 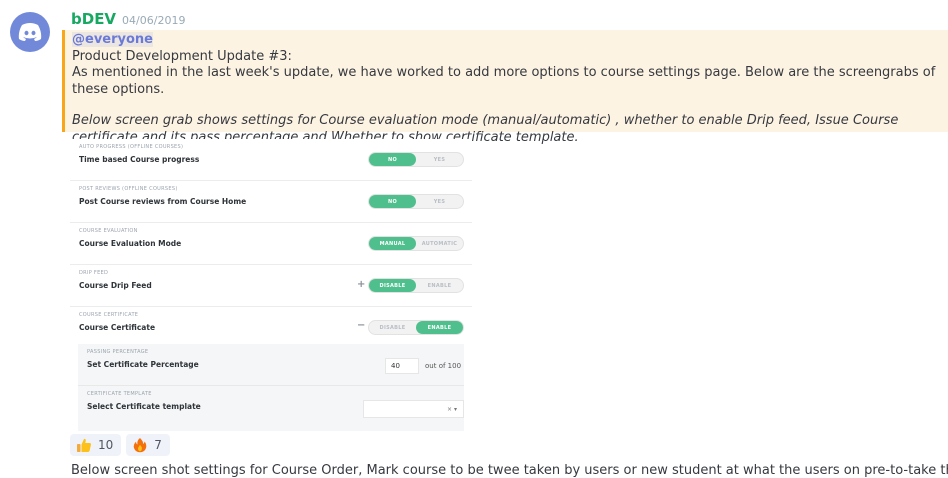 What do you see at coordinates (117, 327) in the screenshot?
I see `setting-title: Course Certificate` at bounding box center [117, 327].